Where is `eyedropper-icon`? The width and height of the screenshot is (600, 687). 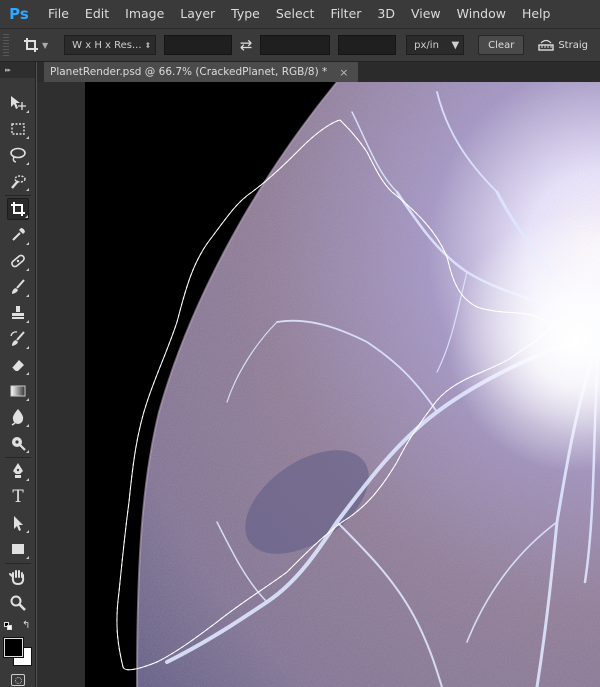 eyedropper-icon is located at coordinates (18, 235).